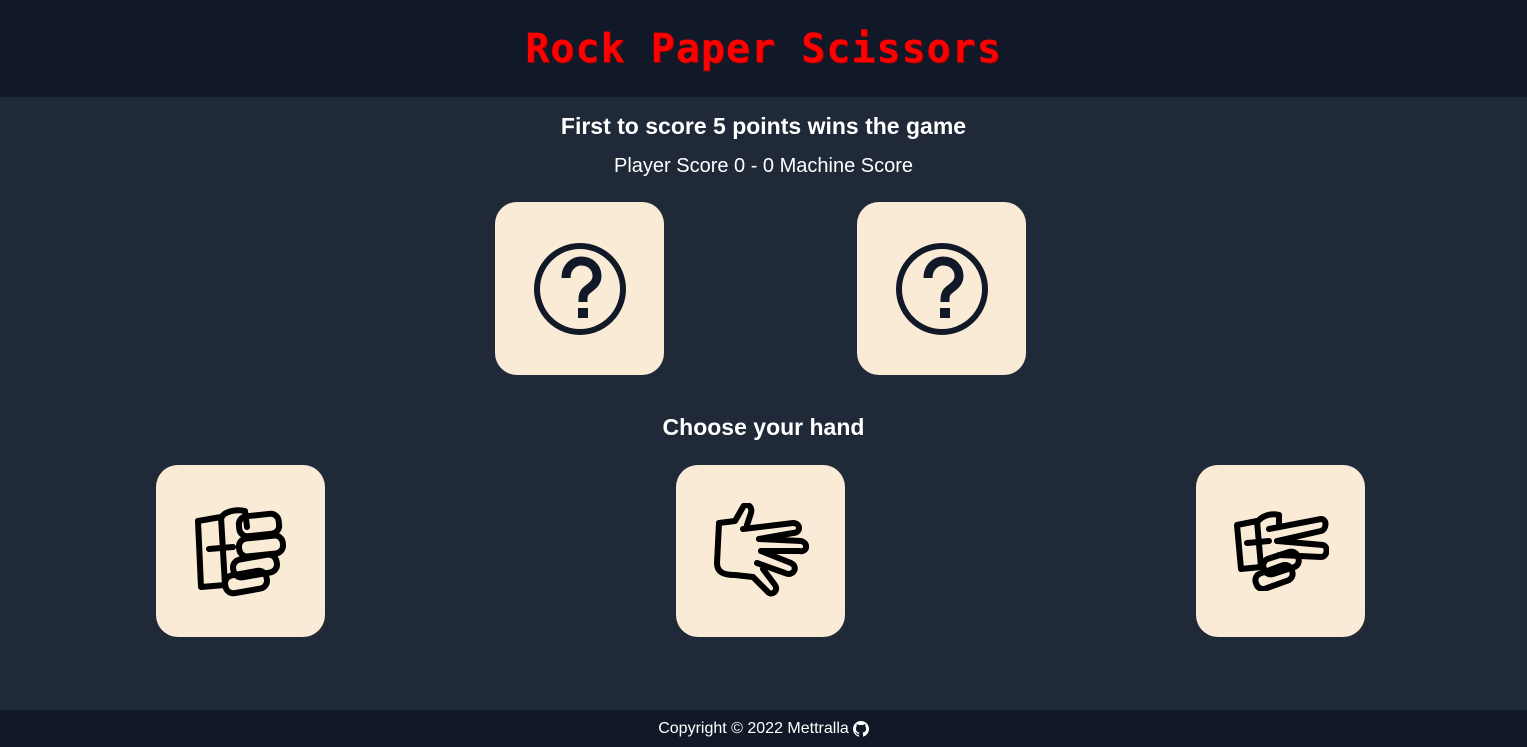  I want to click on header: Rock Paper Scissors, so click(763, 48).